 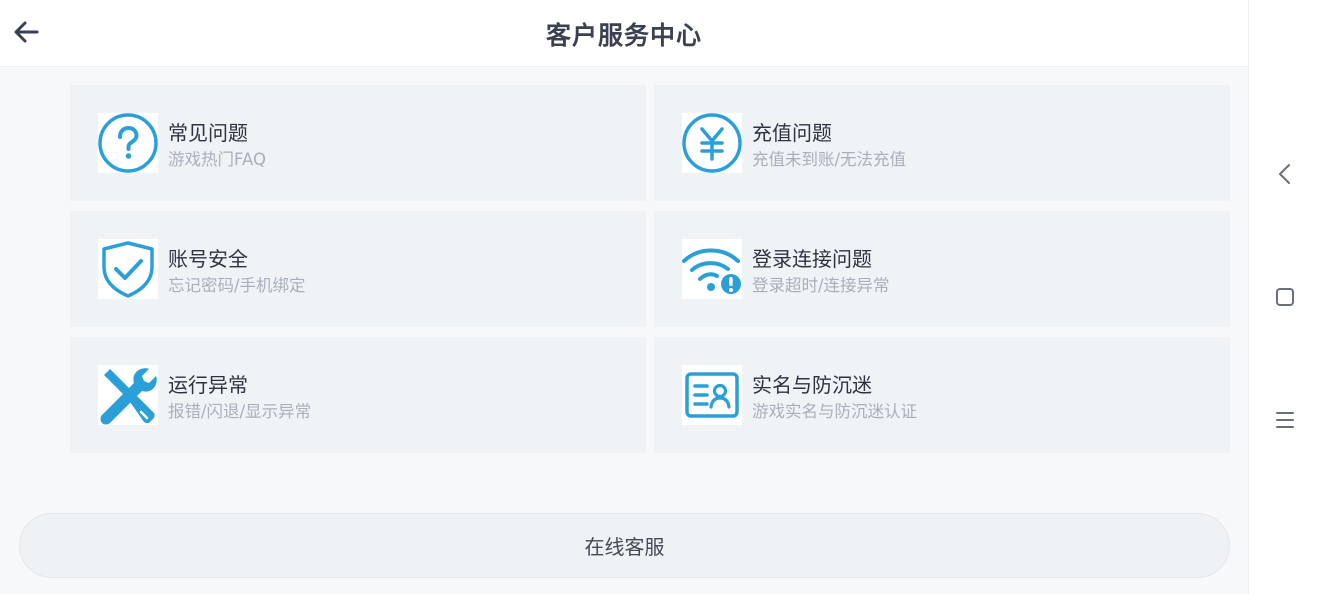 What do you see at coordinates (942, 269) in the screenshot?
I see `card-login-connection: 登录连接问题 登录超时/连接异常` at bounding box center [942, 269].